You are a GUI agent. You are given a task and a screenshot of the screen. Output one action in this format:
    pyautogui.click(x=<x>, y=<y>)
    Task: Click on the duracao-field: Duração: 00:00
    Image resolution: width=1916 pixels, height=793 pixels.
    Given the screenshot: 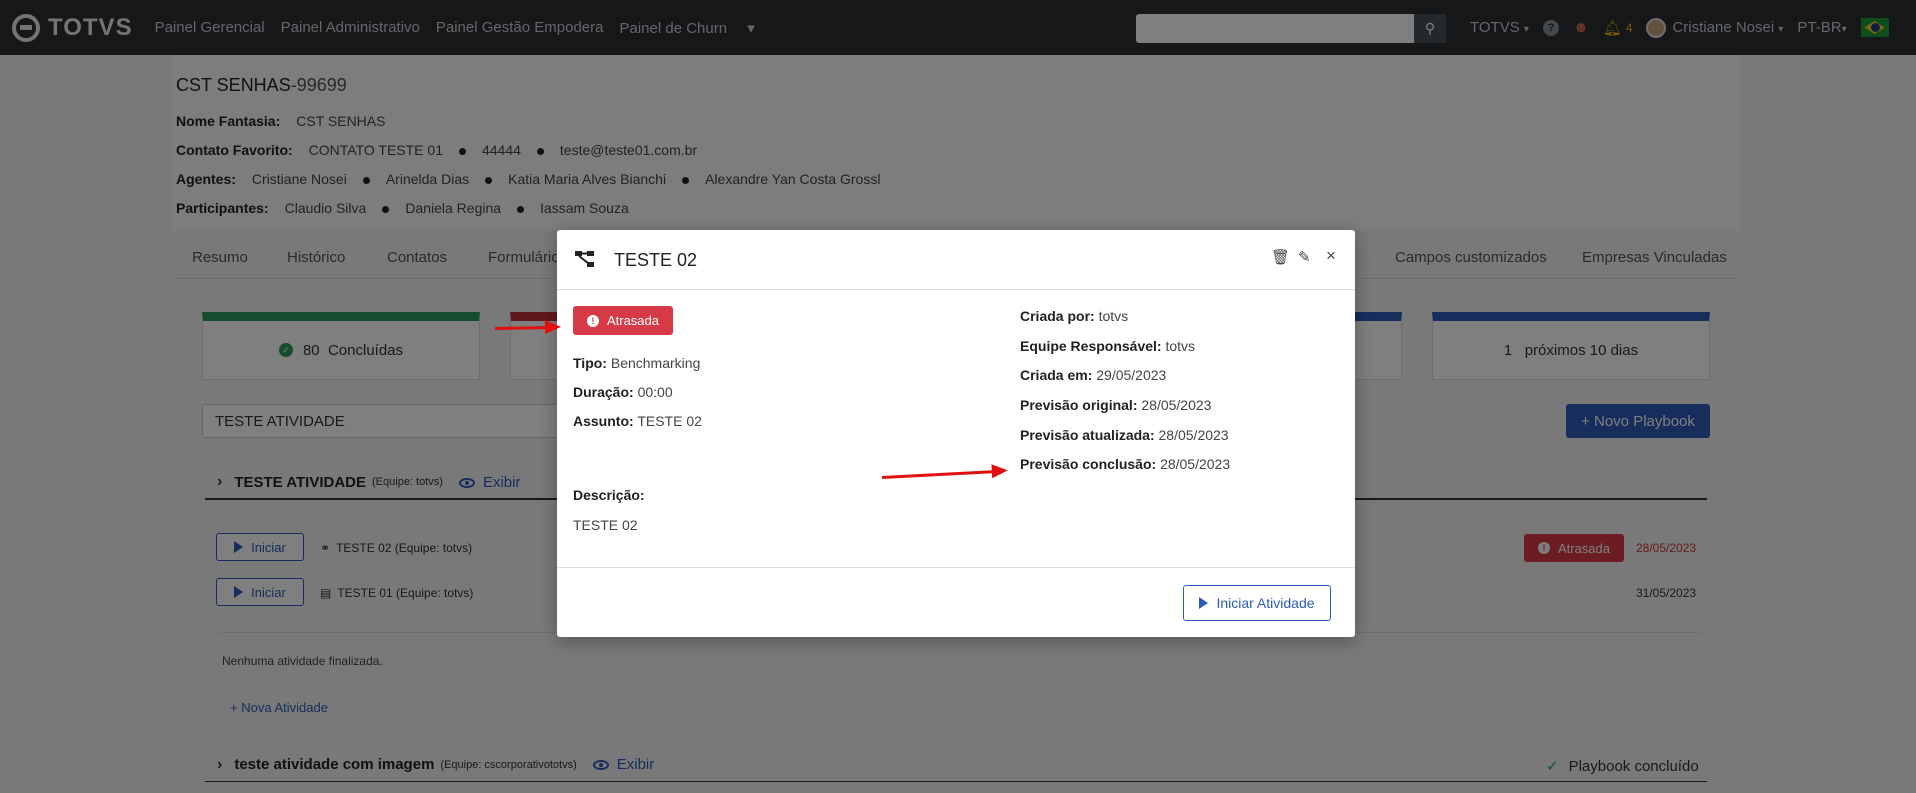 What is the action you would take?
    pyautogui.click(x=623, y=392)
    